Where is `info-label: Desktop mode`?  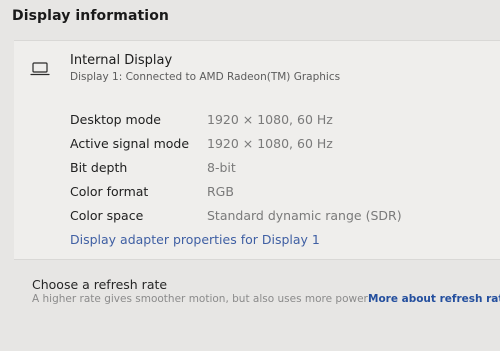
info-label: Desktop mode is located at coordinates (115, 119).